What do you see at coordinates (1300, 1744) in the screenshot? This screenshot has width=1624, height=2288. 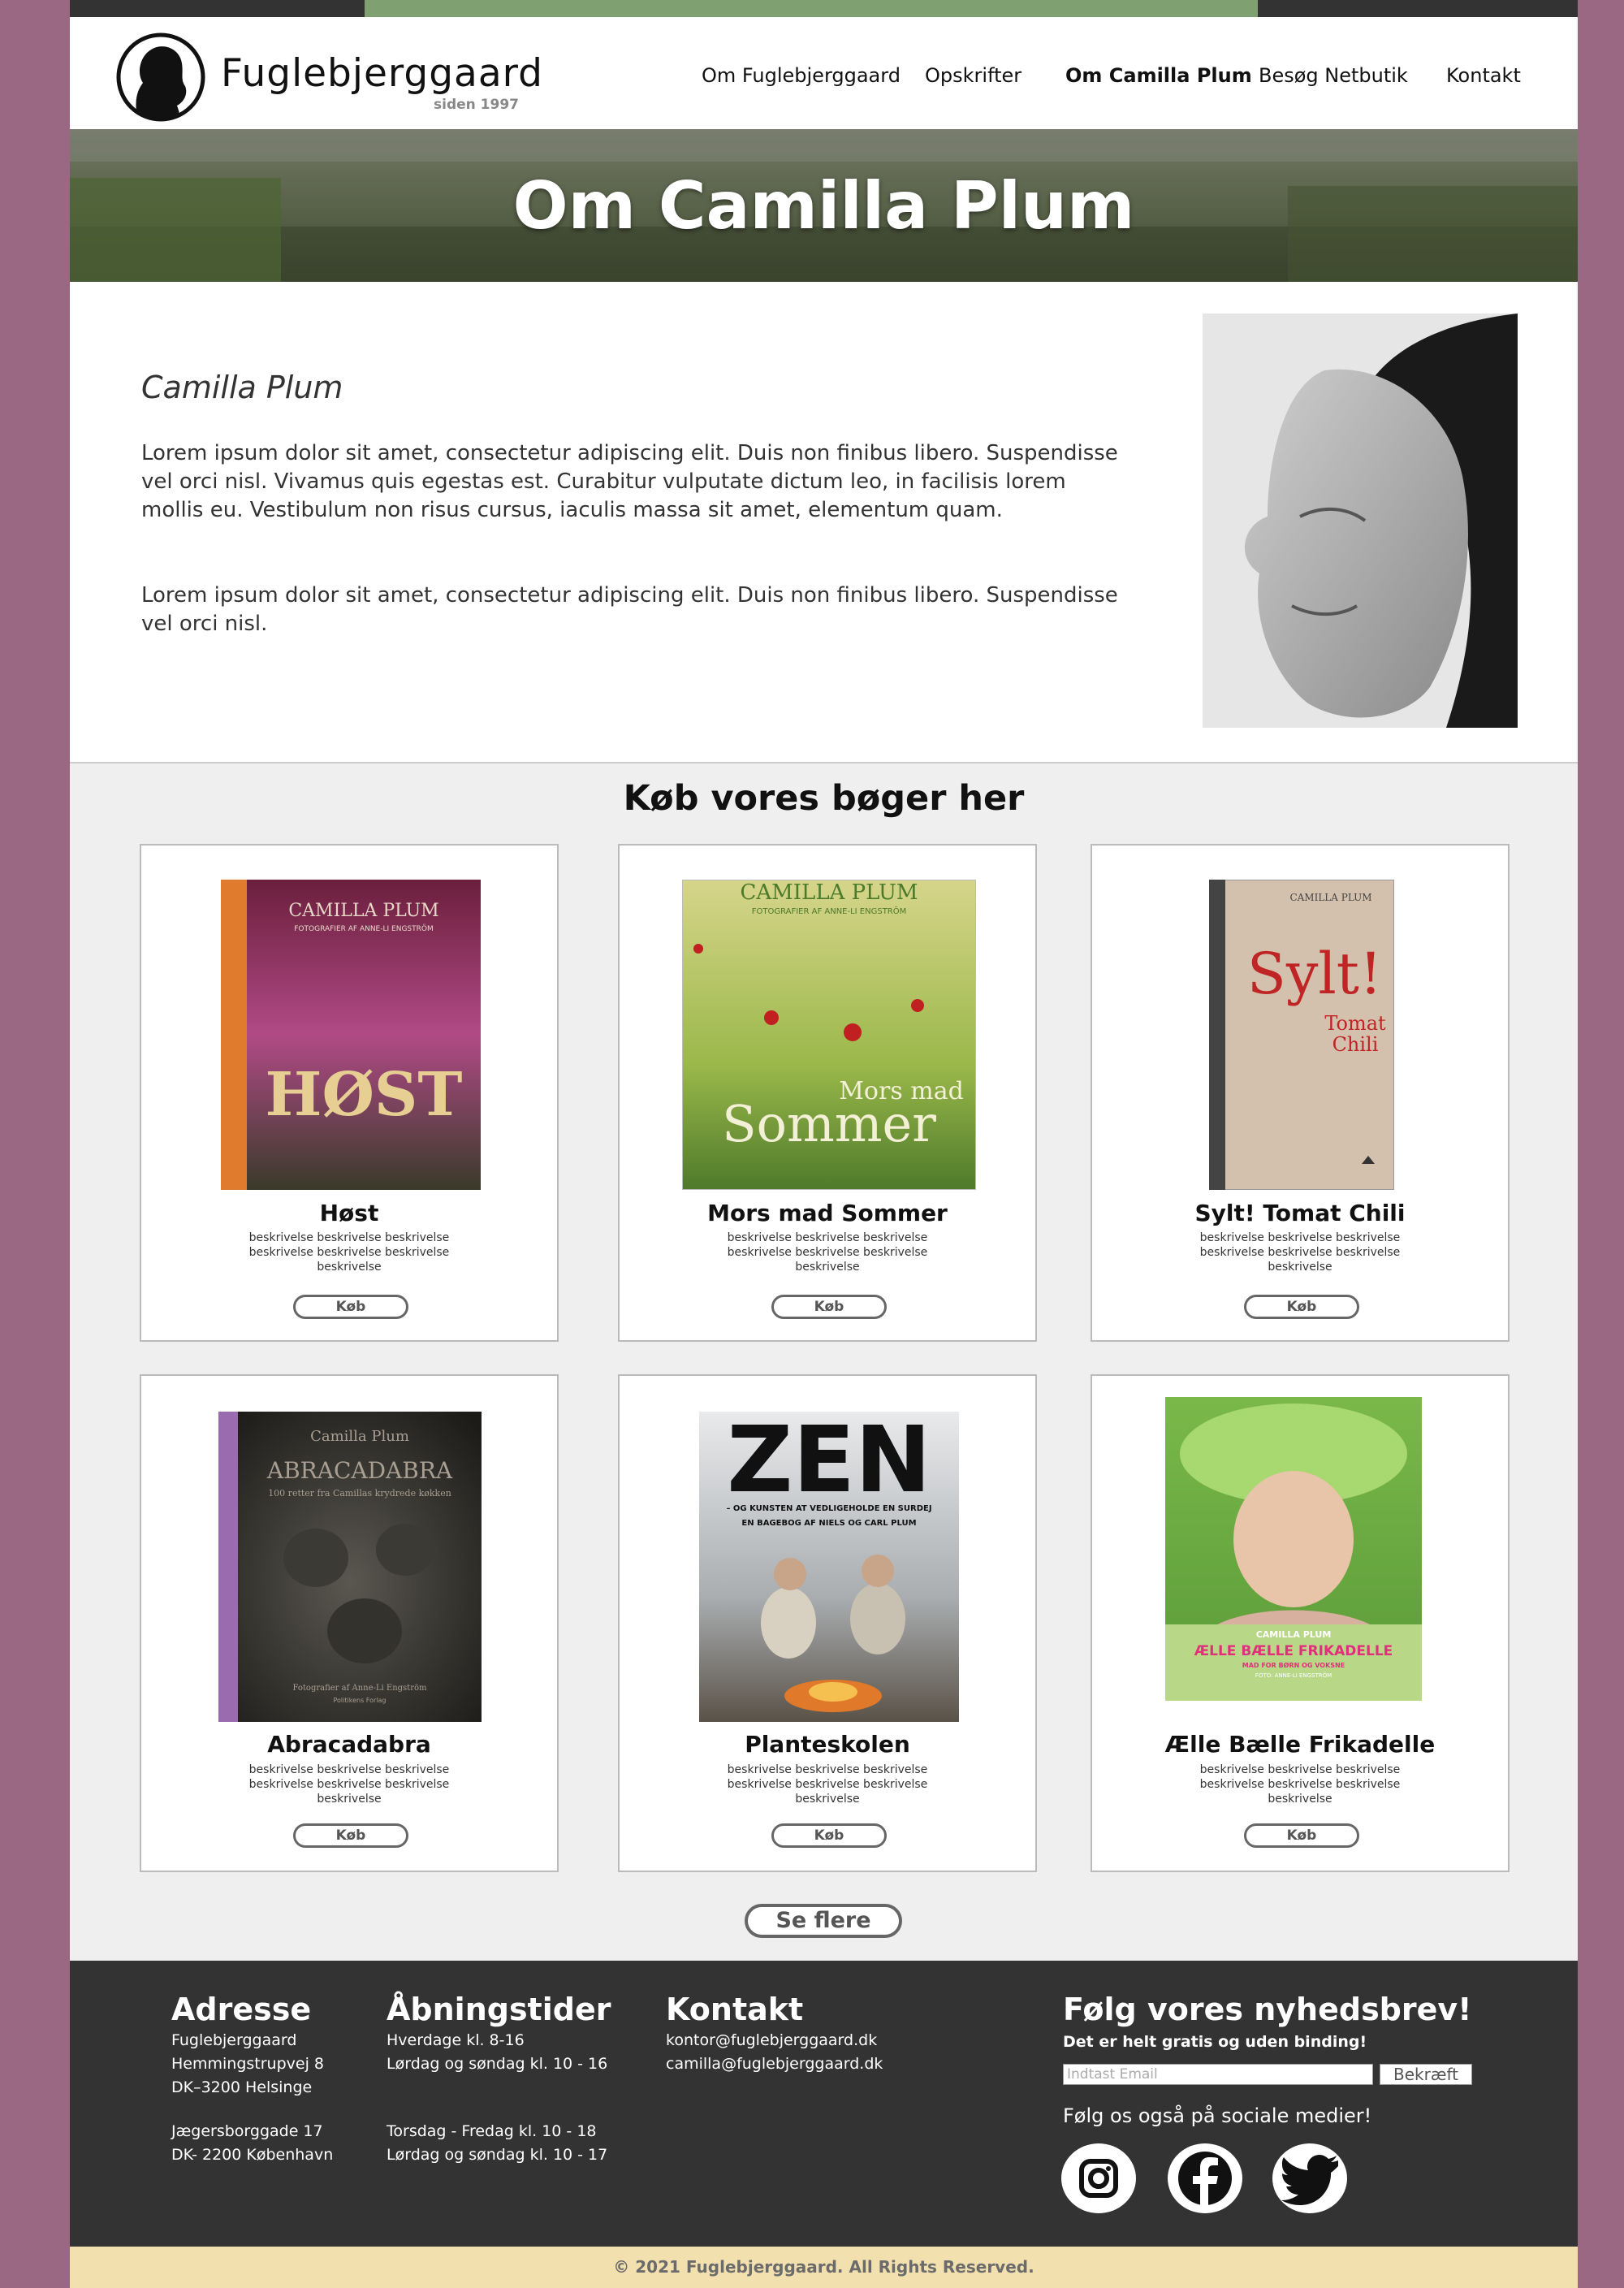 I see `book-title: Ælle Bælle Frikadelle` at bounding box center [1300, 1744].